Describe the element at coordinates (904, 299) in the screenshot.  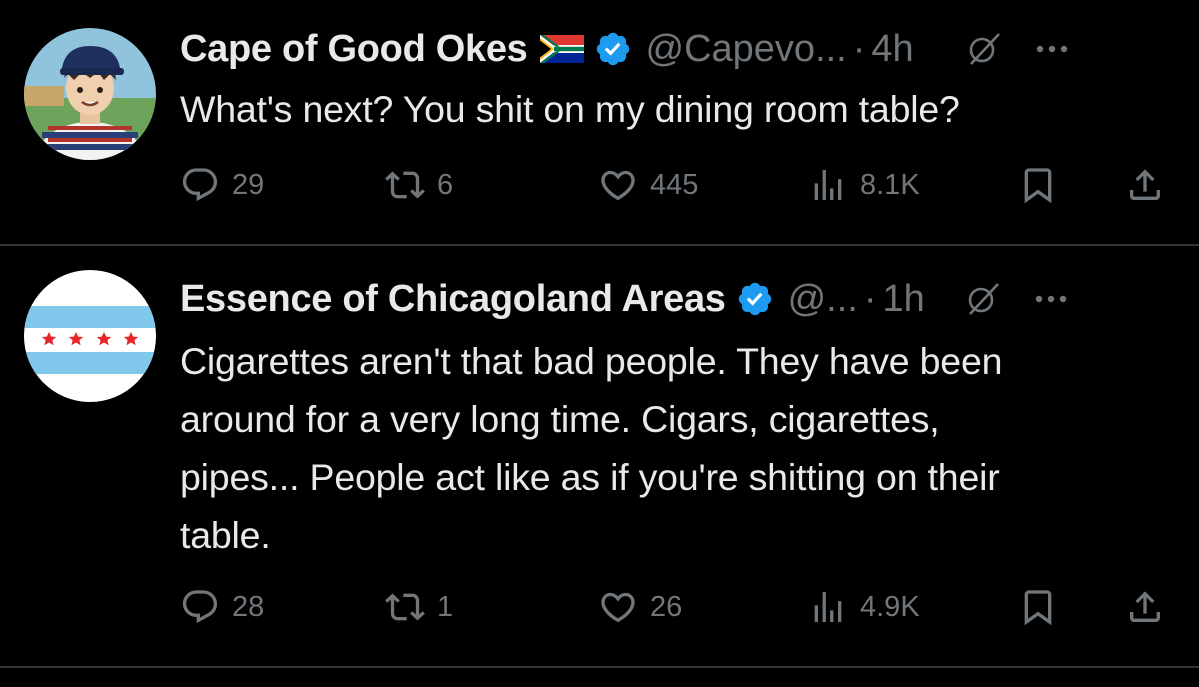
I see `timestamp: 1h` at that location.